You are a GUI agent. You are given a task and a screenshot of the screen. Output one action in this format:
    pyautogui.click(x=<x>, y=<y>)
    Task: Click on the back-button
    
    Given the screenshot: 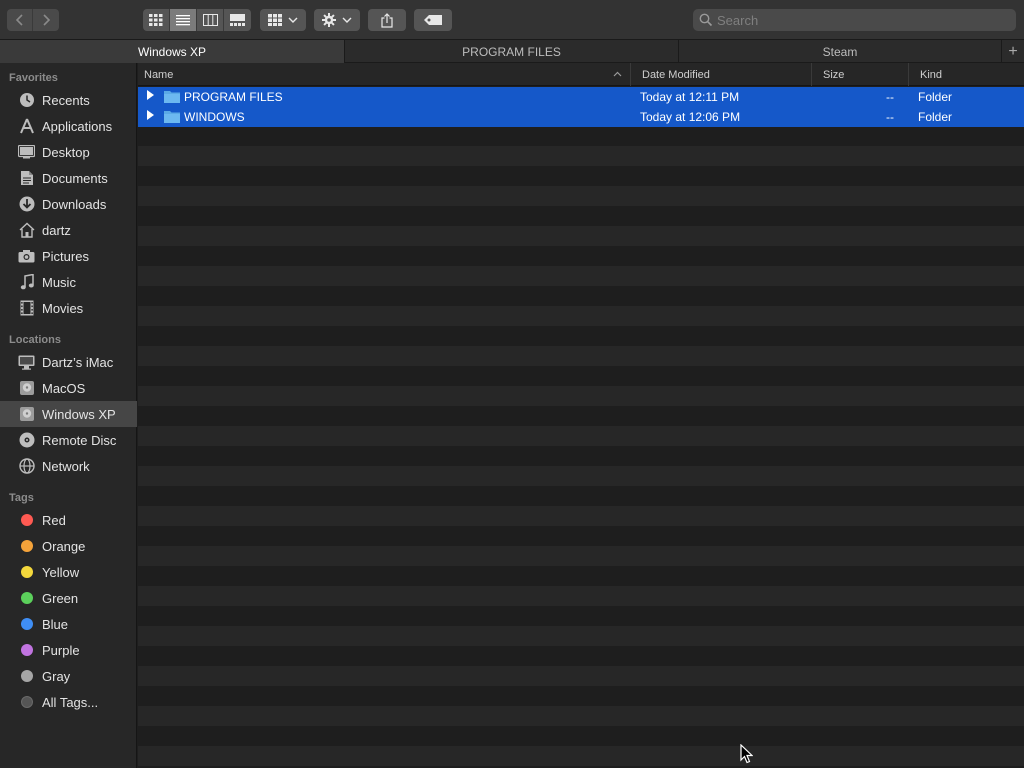 What is the action you would take?
    pyautogui.click(x=20, y=20)
    